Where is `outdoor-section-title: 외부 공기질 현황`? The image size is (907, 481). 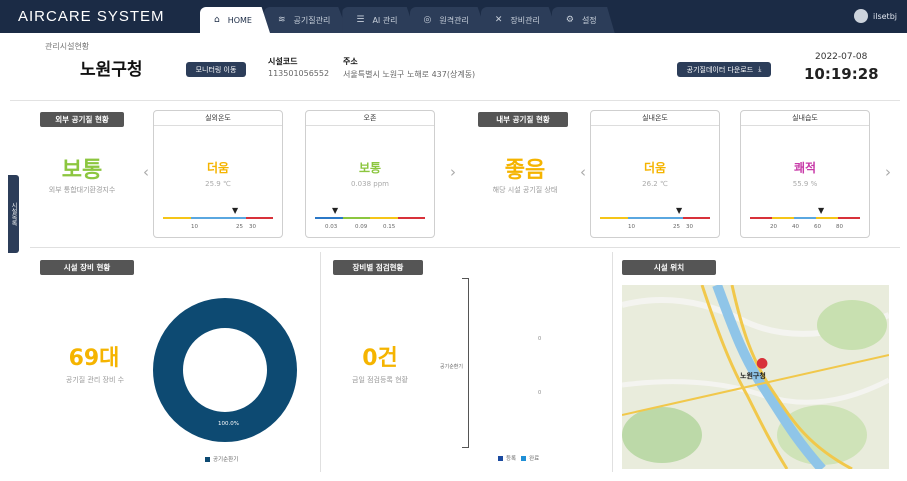 outdoor-section-title: 외부 공기질 현황 is located at coordinates (82, 119).